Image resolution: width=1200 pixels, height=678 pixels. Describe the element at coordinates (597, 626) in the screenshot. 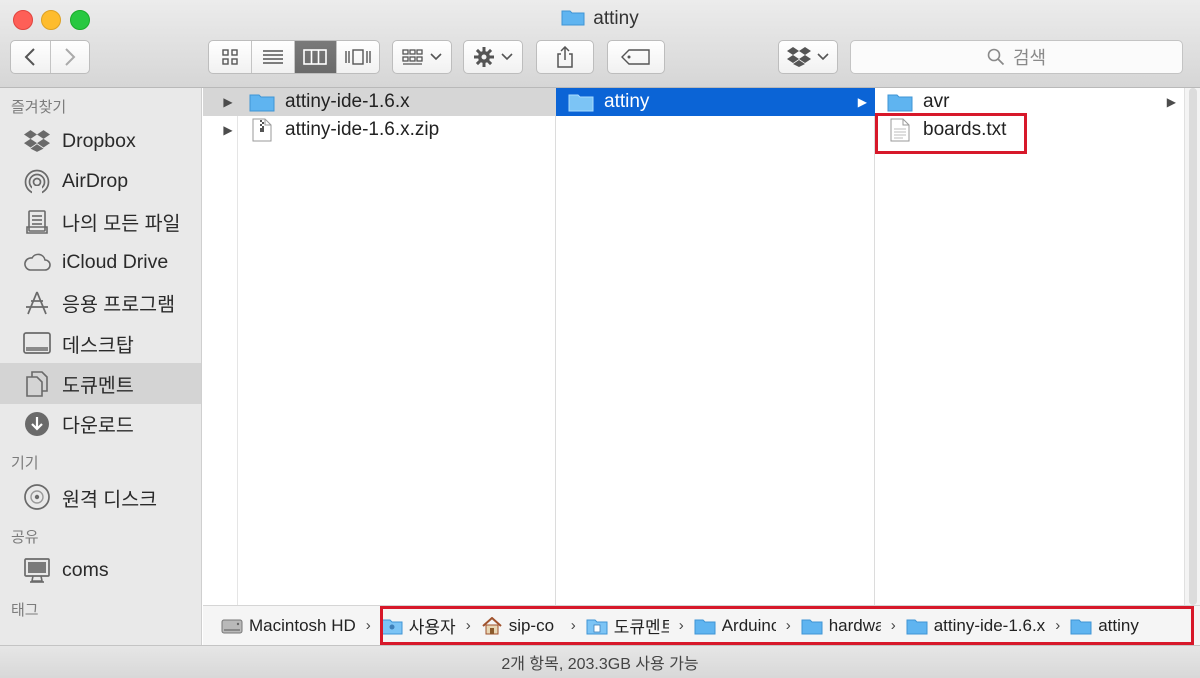

I see `documents-folder-icon` at that location.